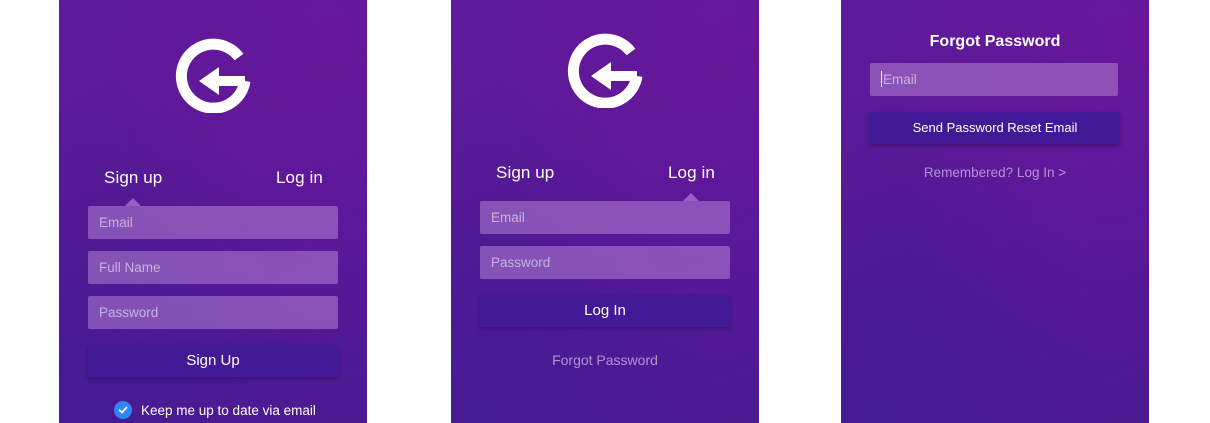  I want to click on forgot-password-link: Forgot Password, so click(605, 360).